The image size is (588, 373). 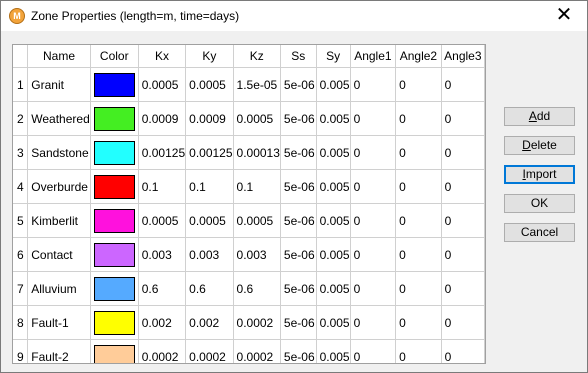 What do you see at coordinates (564, 16) in the screenshot?
I see `close-button: ✕` at bounding box center [564, 16].